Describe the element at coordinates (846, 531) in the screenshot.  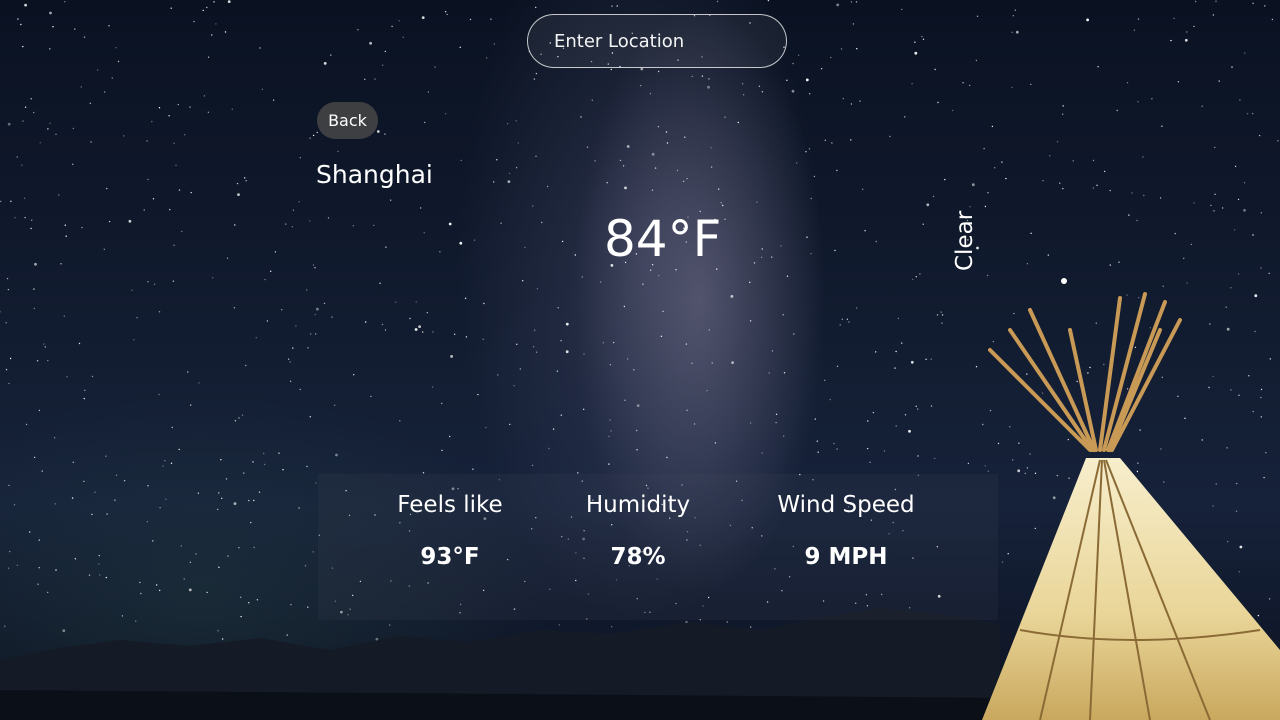
I see `wind-speed-detail: Wind Speed 9 MPH` at that location.